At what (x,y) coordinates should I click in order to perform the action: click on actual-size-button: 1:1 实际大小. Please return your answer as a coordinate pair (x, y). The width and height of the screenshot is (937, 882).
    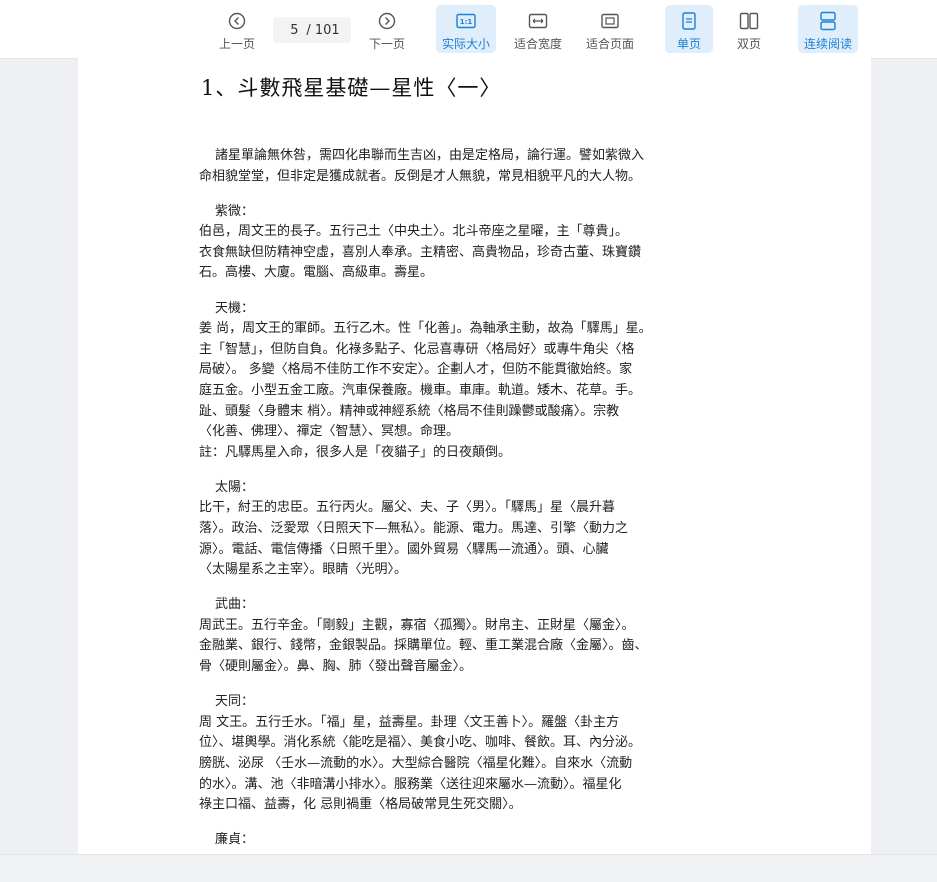
    Looking at the image, I should click on (466, 29).